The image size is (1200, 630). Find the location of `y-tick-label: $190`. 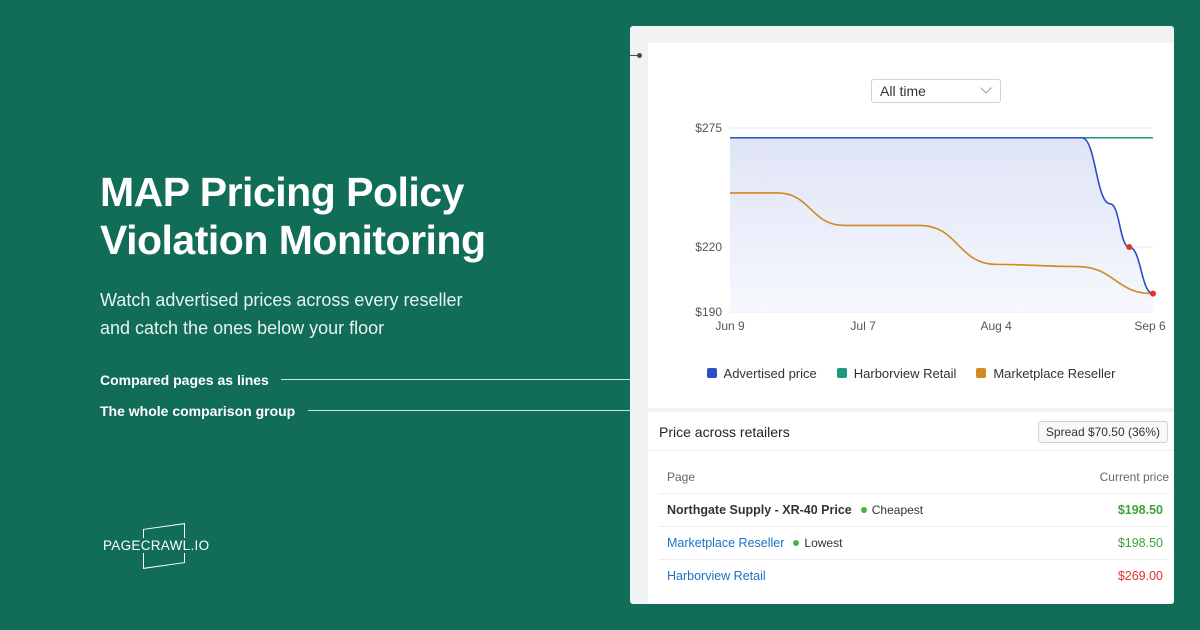

y-tick-label: $190 is located at coordinates (708, 312).